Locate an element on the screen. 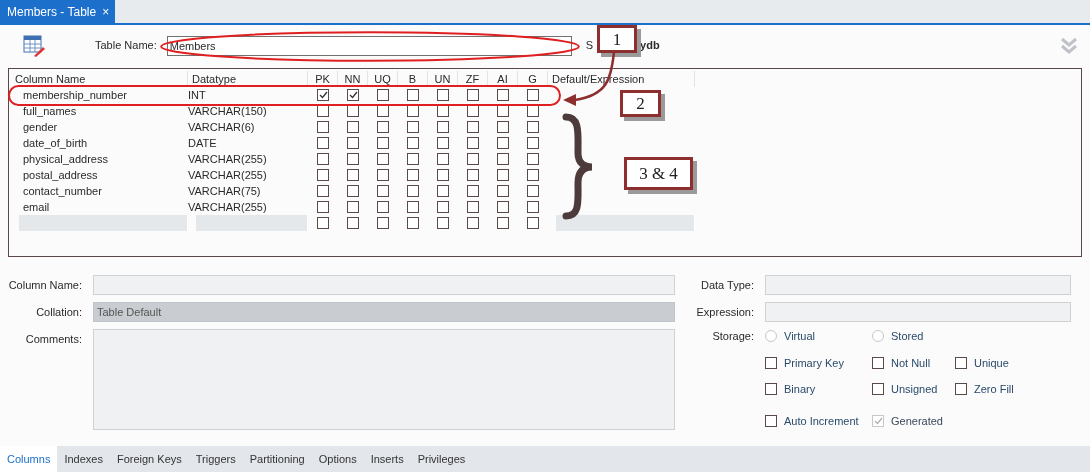 This screenshot has height=472, width=1090. bottom-tab: Partitioning is located at coordinates (277, 459).